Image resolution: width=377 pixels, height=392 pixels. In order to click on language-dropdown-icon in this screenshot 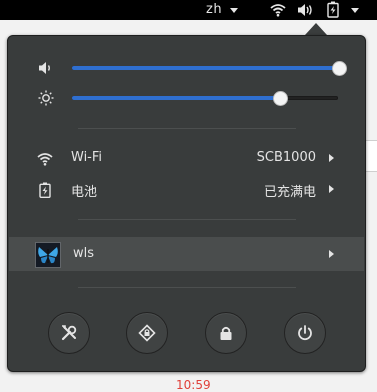, I will do `click(234, 10)`.